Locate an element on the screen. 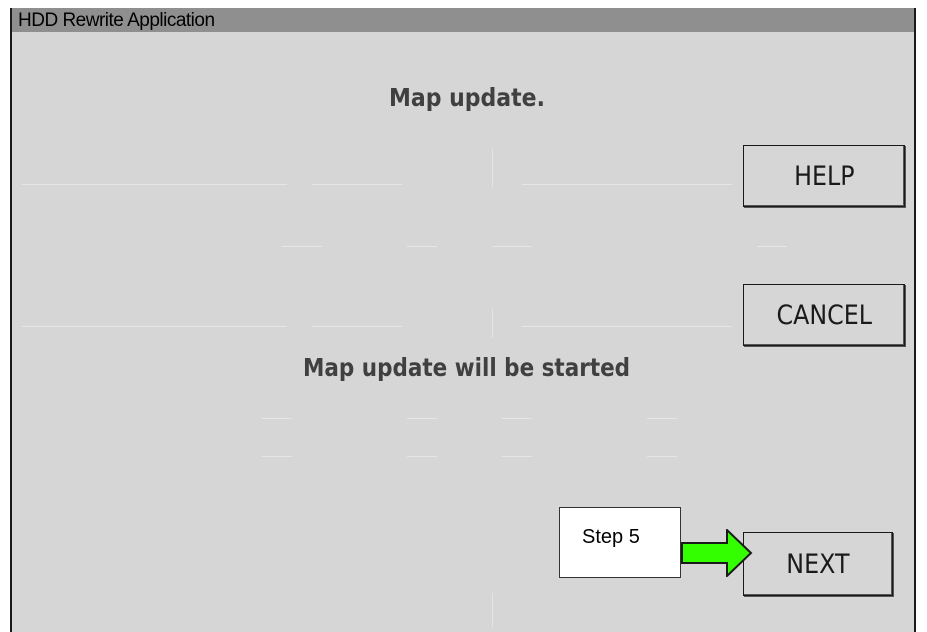 The height and width of the screenshot is (632, 927). next-button: NEXT is located at coordinates (818, 564).